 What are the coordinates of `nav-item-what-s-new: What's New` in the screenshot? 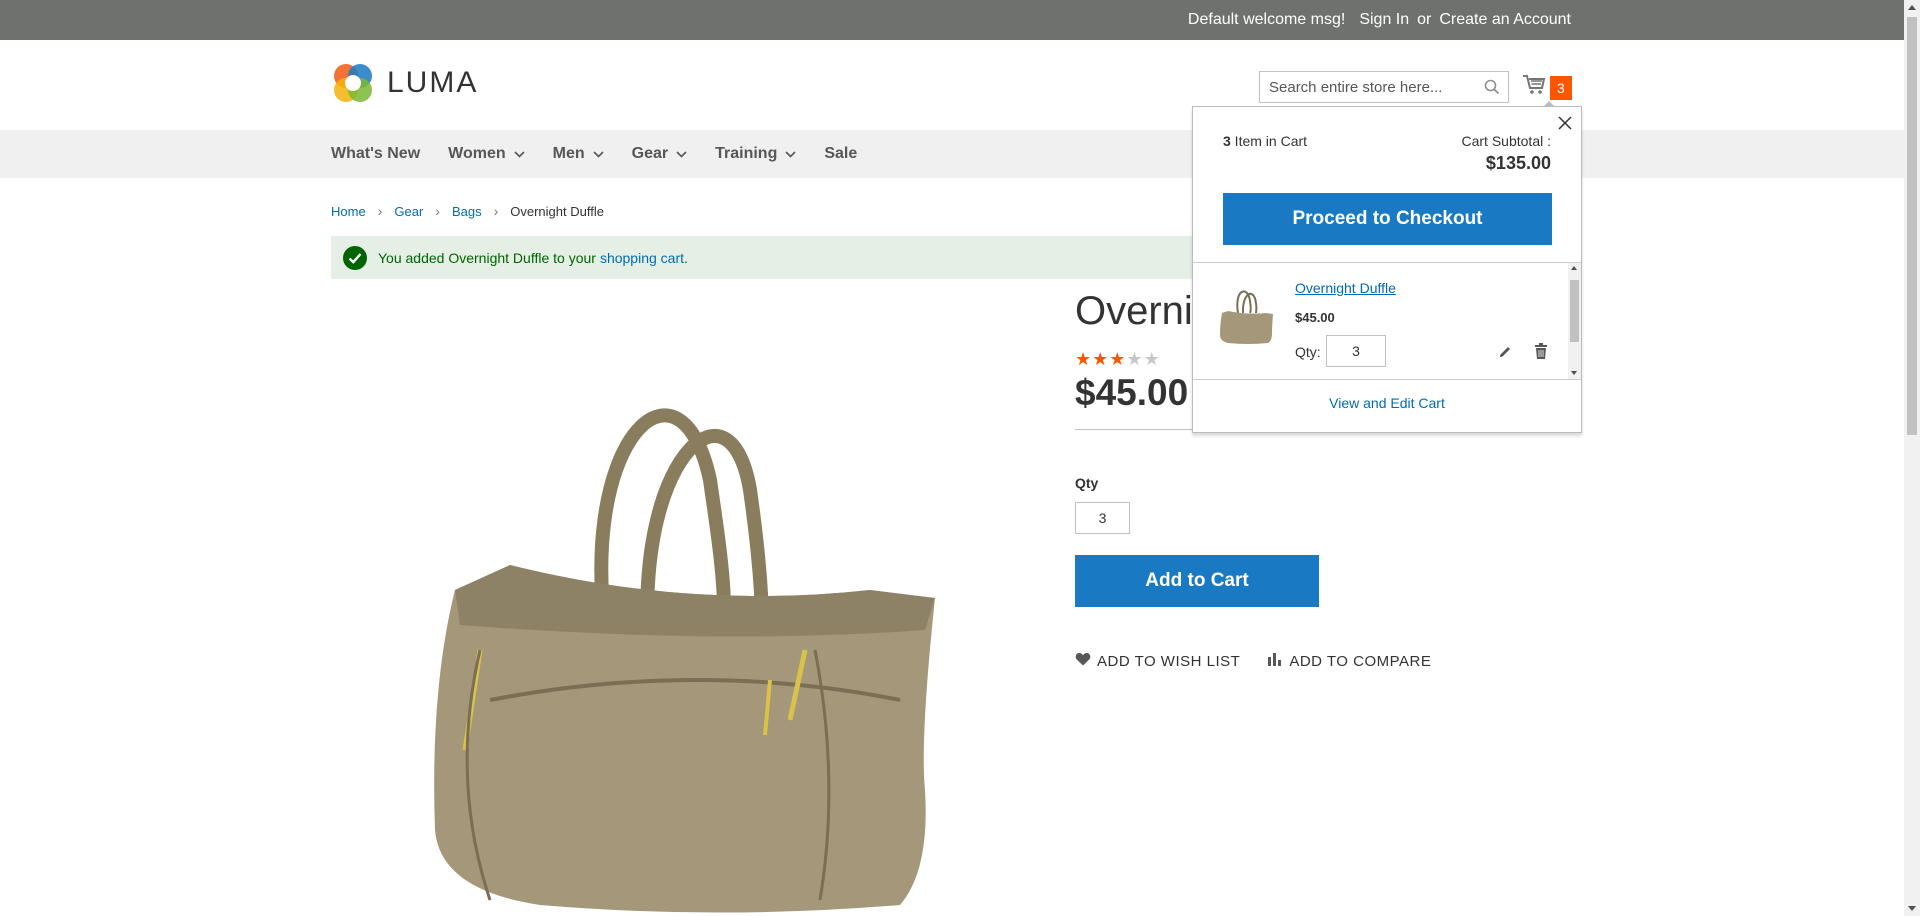 It's located at (375, 154).